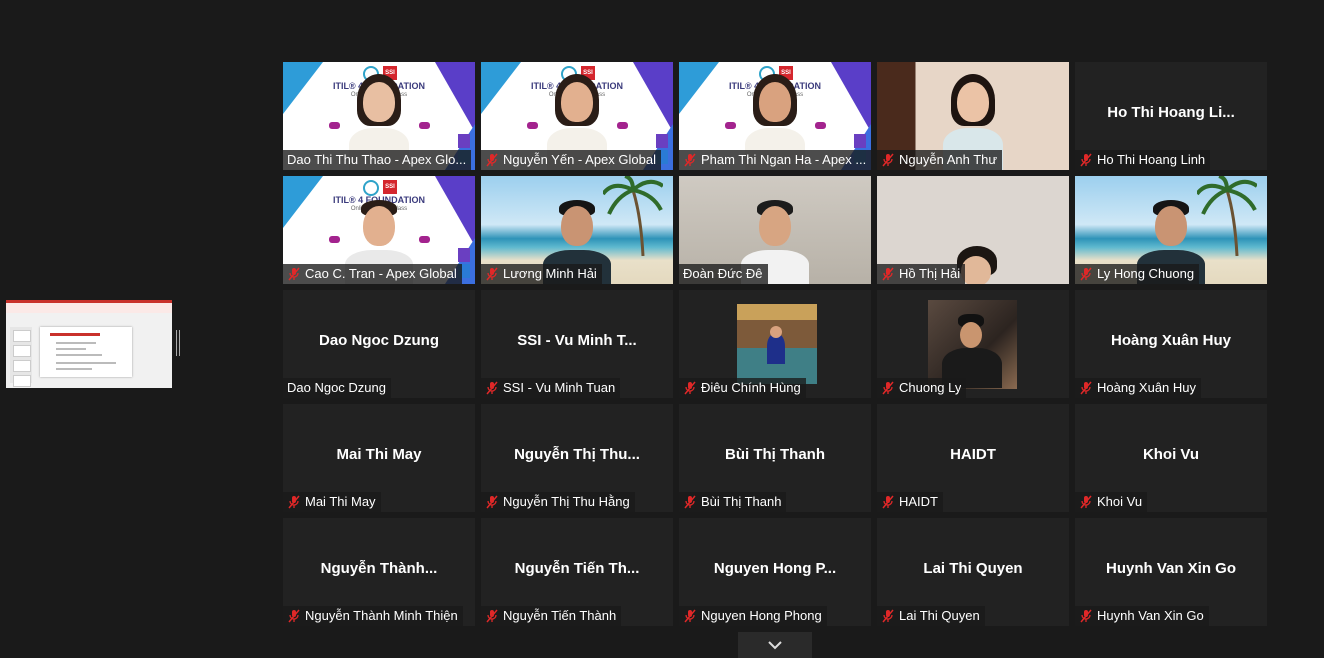 The image size is (1324, 658). I want to click on participant-tile: Bùi Thị Thanh Bùi Thị Thanh, so click(775, 458).